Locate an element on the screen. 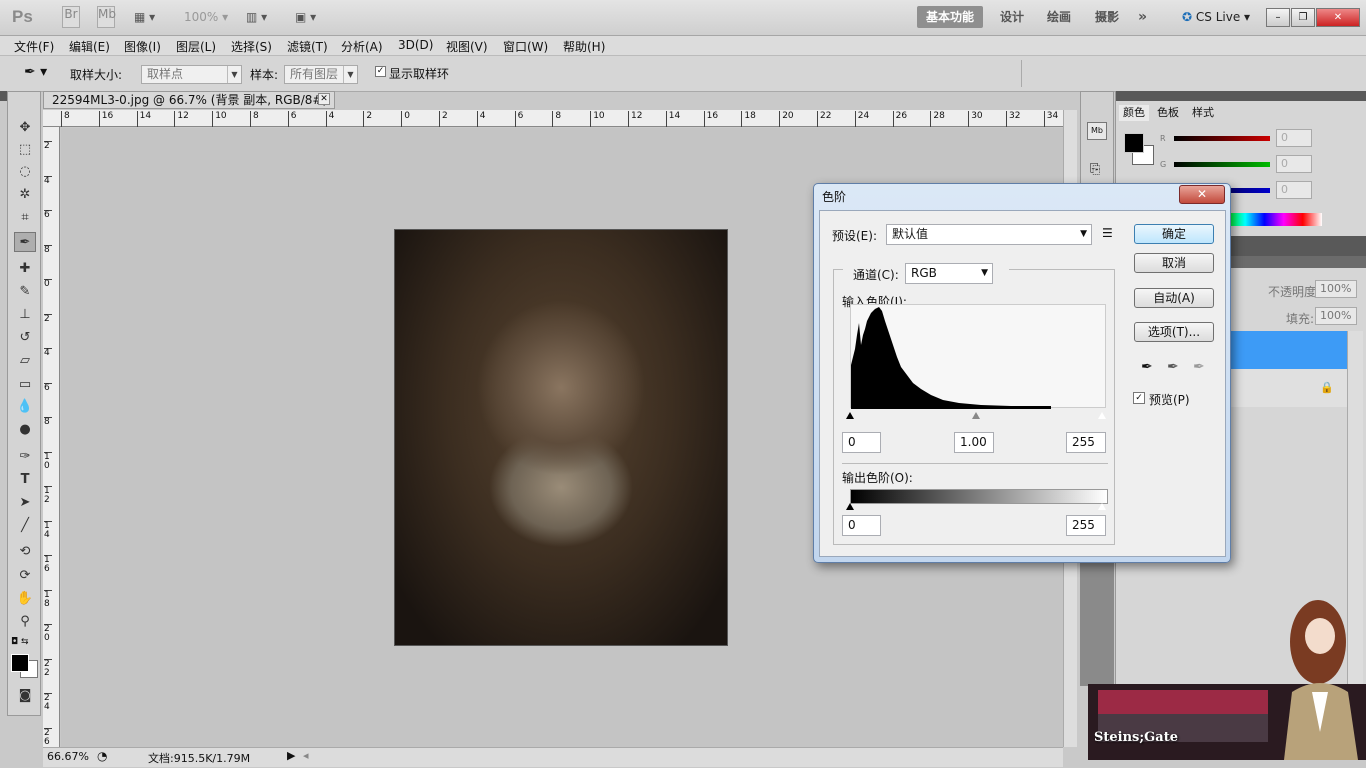 The height and width of the screenshot is (768, 1366). workspace-painting: 绘画 is located at coordinates (1059, 17).